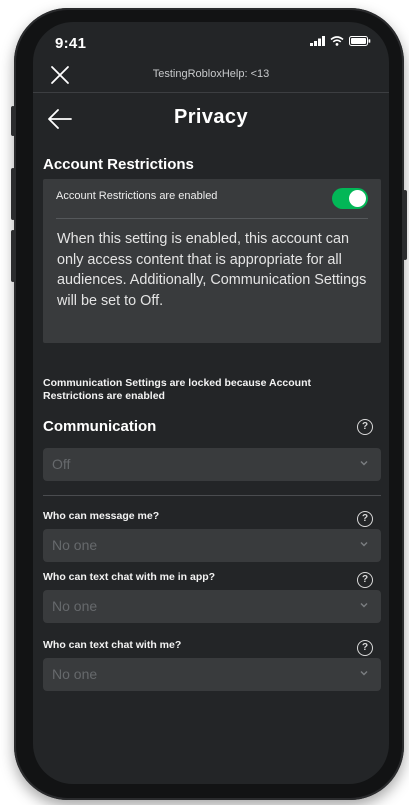 The height and width of the screenshot is (805, 409). I want to click on field-label-chat: Who can text chat with me?, so click(112, 645).